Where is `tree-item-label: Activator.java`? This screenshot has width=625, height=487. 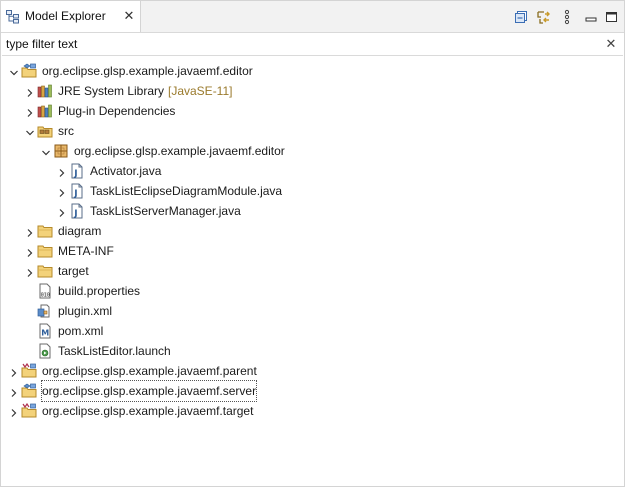 tree-item-label: Activator.java is located at coordinates (126, 171).